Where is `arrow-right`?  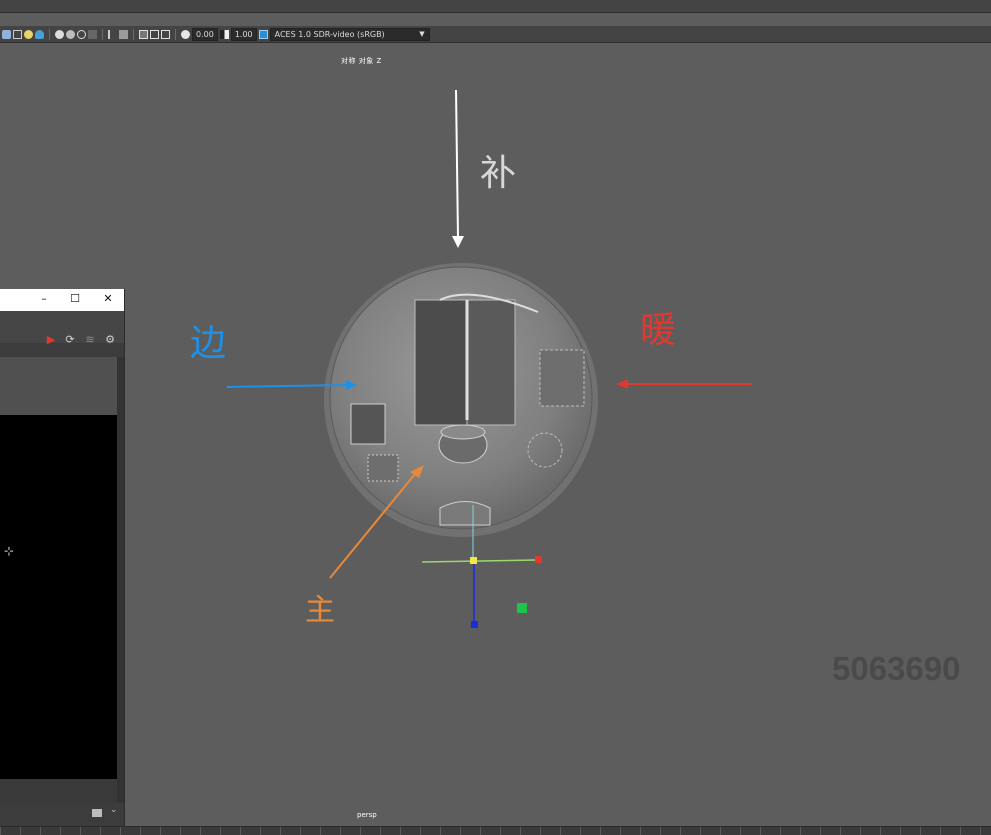
arrow-right is located at coordinates (684, 384).